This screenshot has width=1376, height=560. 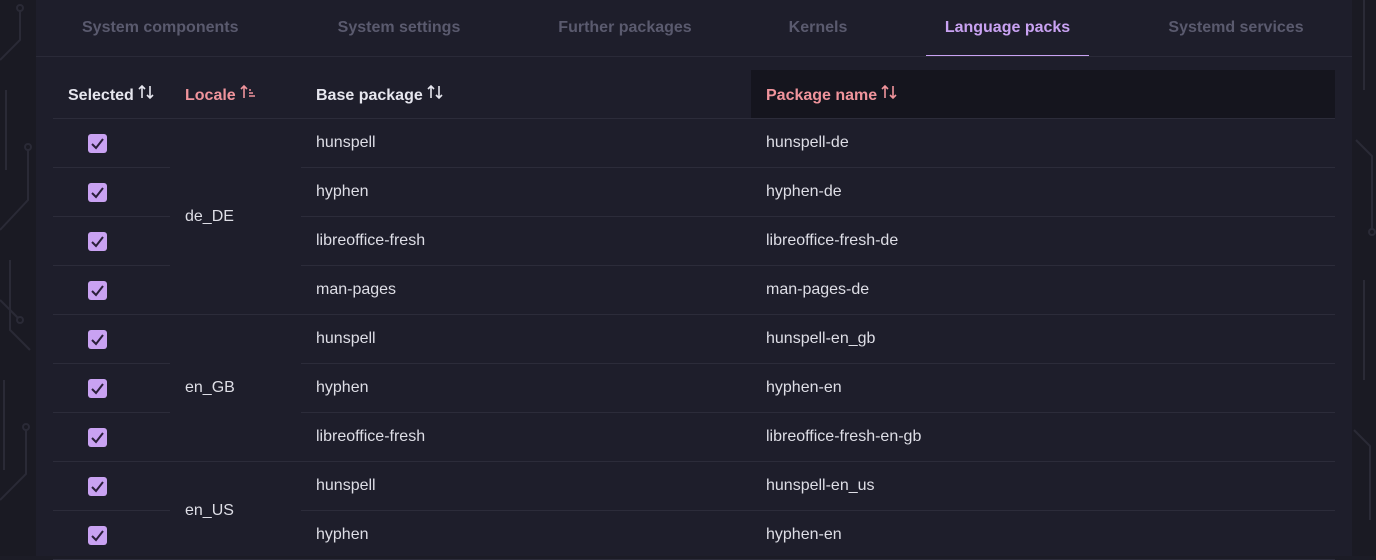 What do you see at coordinates (1364, 278) in the screenshot?
I see `circuit-background-right` at bounding box center [1364, 278].